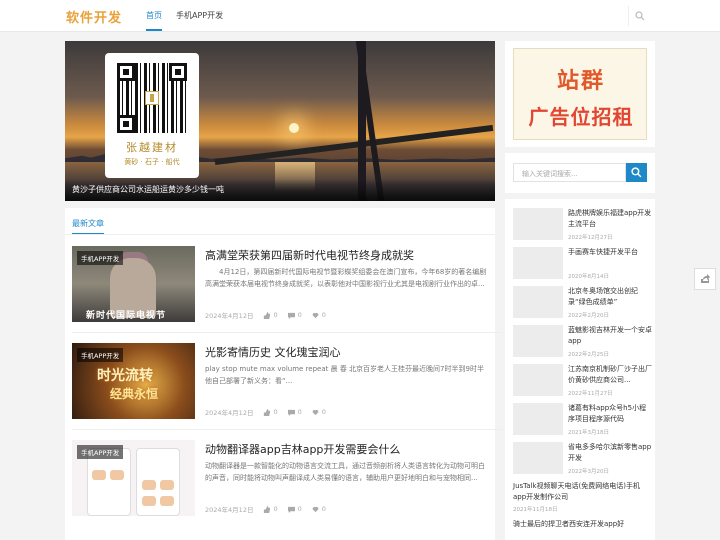 The image size is (720, 540). I want to click on list-item-title: 诸葛有料app众号h5小程序项目程序源代码, so click(610, 414).